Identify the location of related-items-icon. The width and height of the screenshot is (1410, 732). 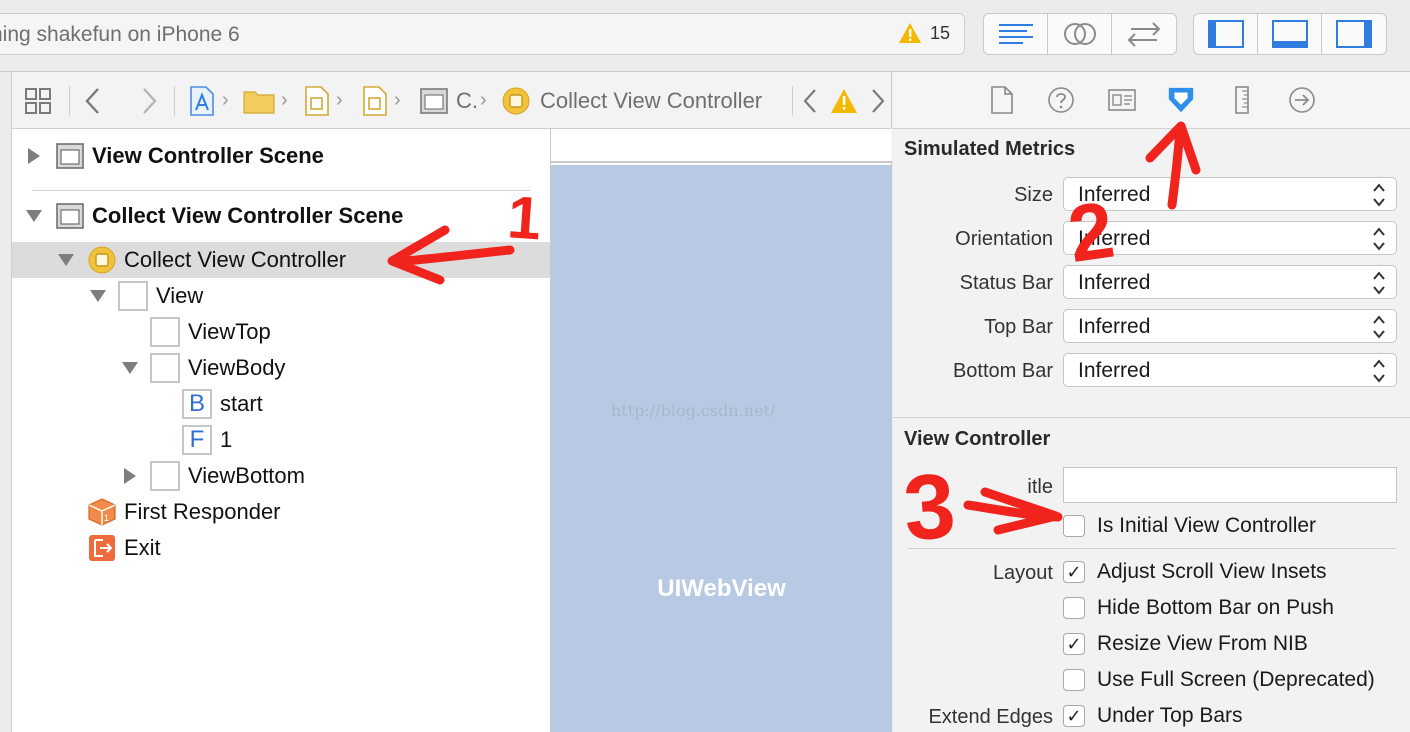
(38, 100).